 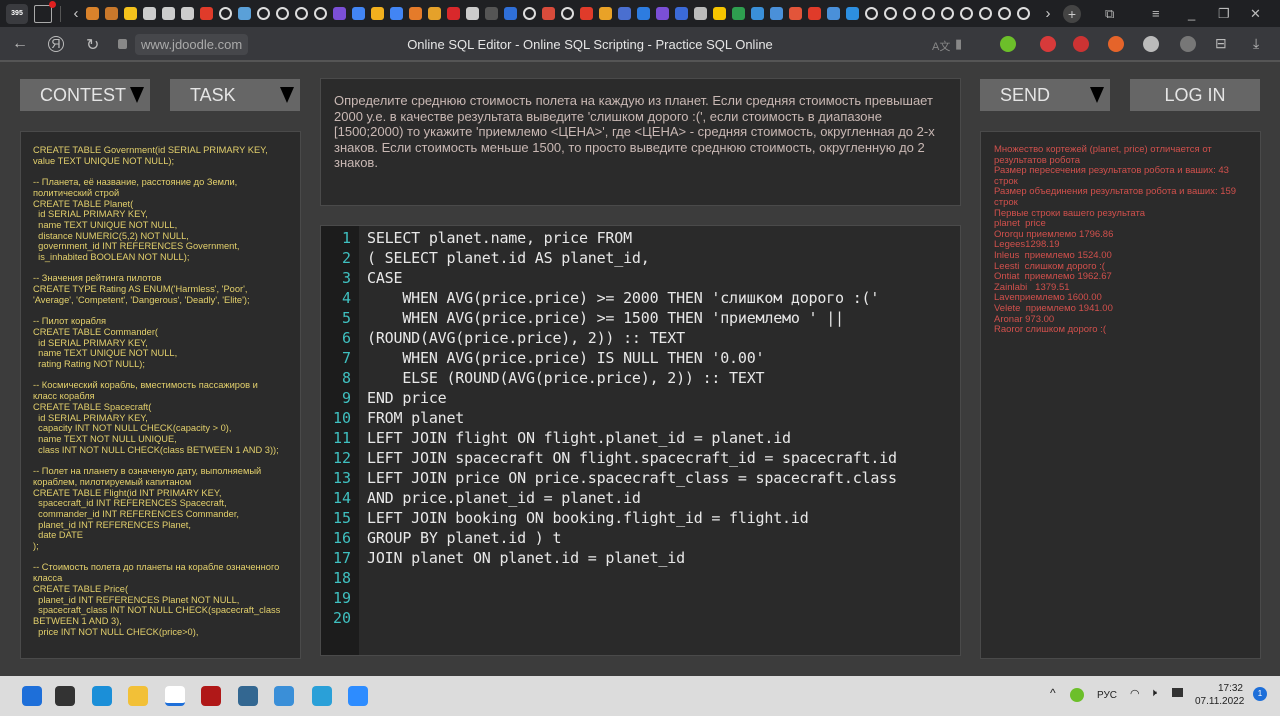 What do you see at coordinates (852, 13) in the screenshot?
I see `bird-icon` at bounding box center [852, 13].